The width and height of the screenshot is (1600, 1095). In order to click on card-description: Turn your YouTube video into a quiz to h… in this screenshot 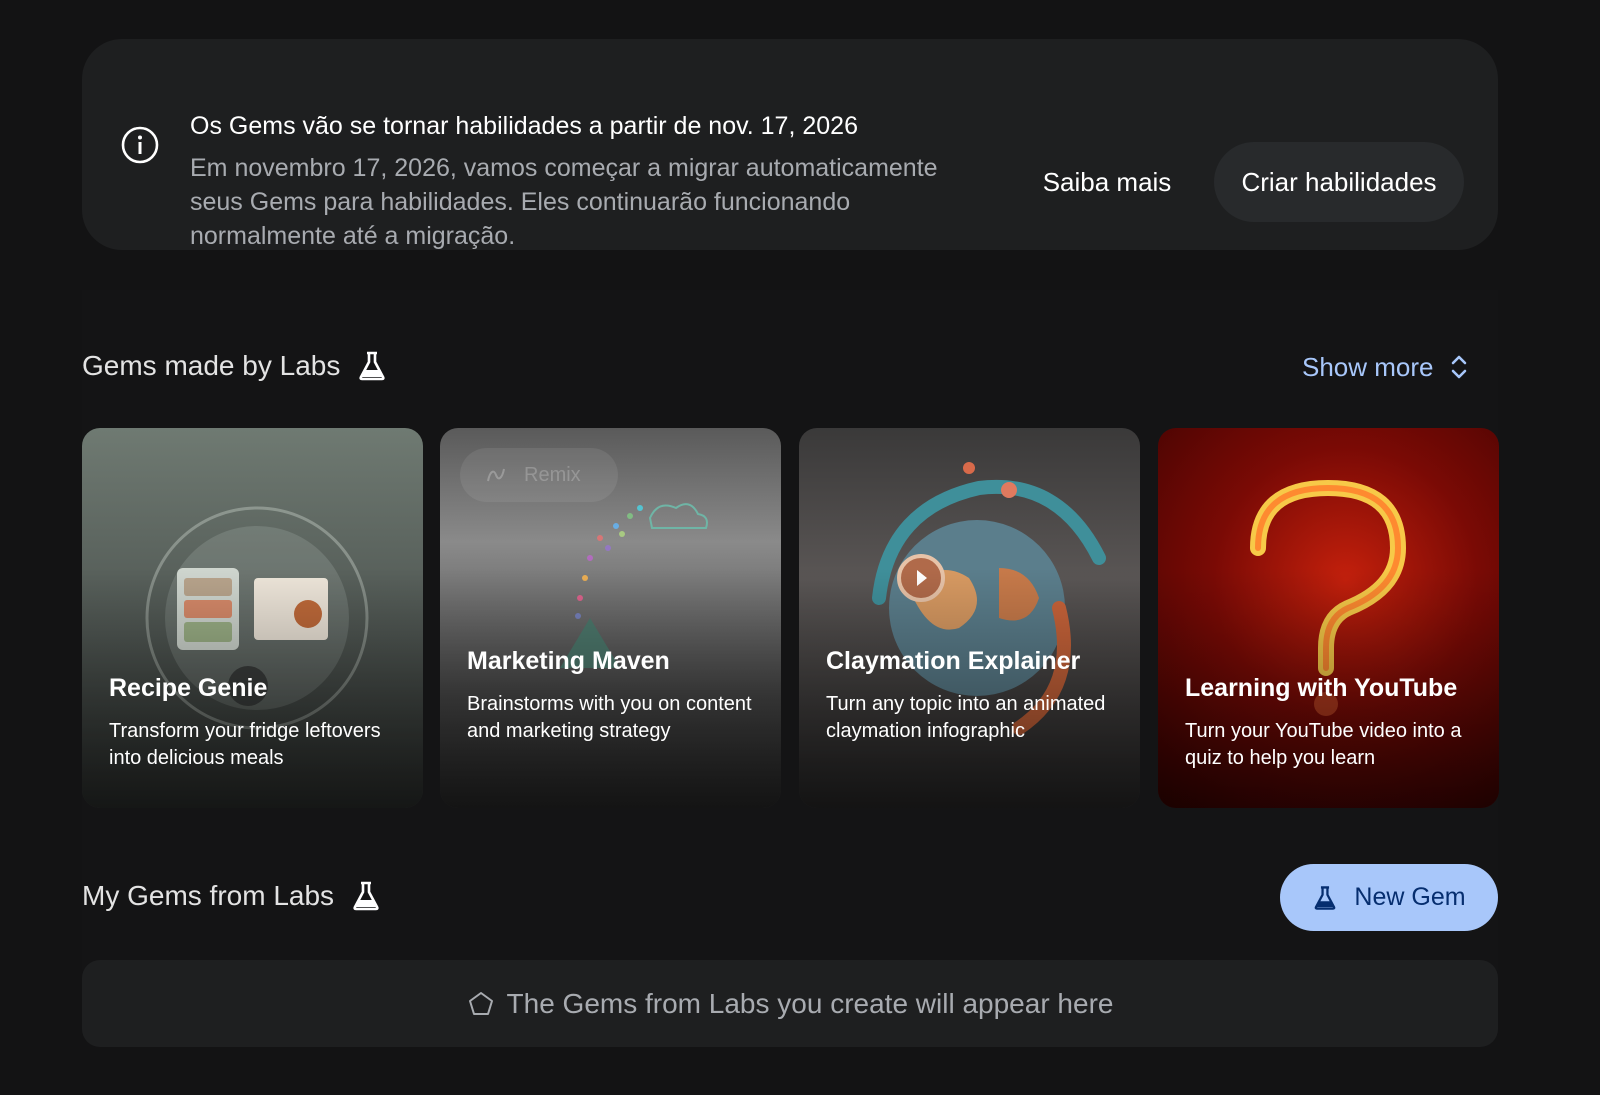, I will do `click(1323, 744)`.